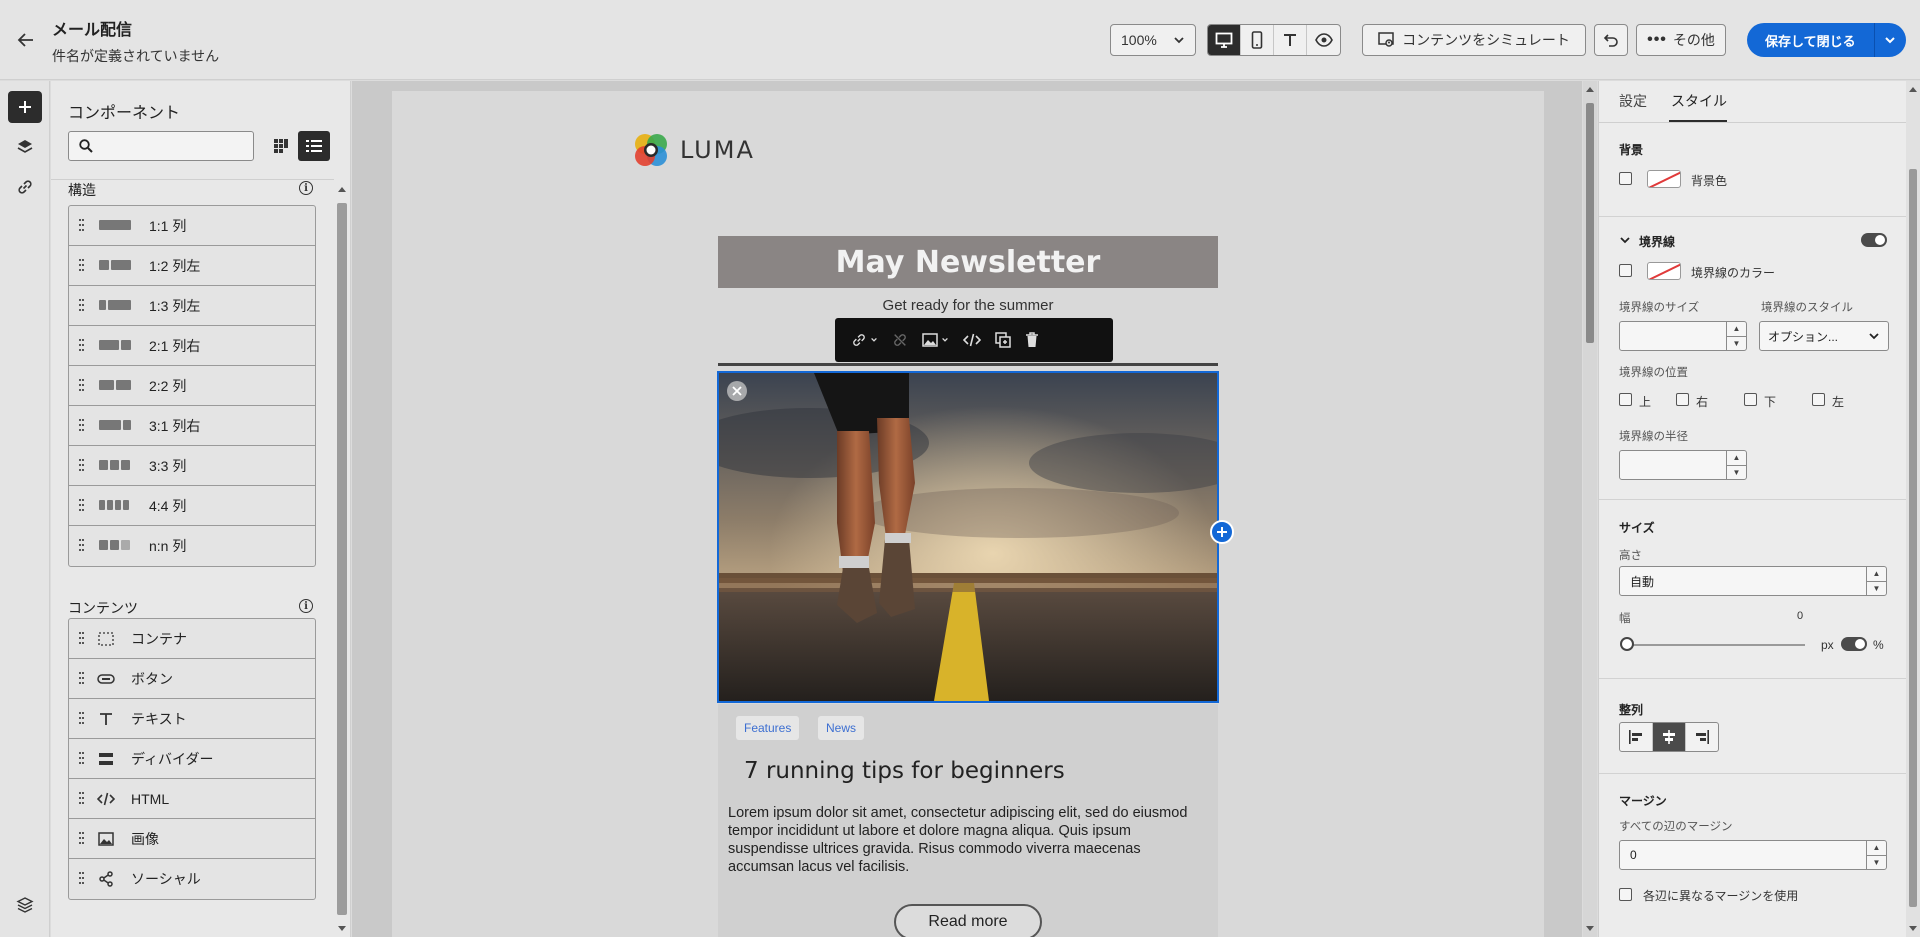 Image resolution: width=1920 pixels, height=937 pixels. What do you see at coordinates (192, 639) in the screenshot?
I see `content-item-container: コンテナ` at bounding box center [192, 639].